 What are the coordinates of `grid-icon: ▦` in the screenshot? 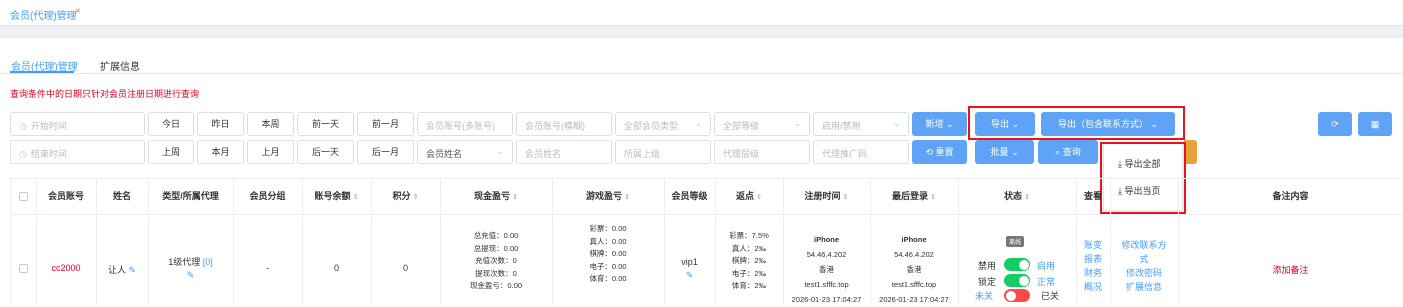 It's located at (1375, 124).